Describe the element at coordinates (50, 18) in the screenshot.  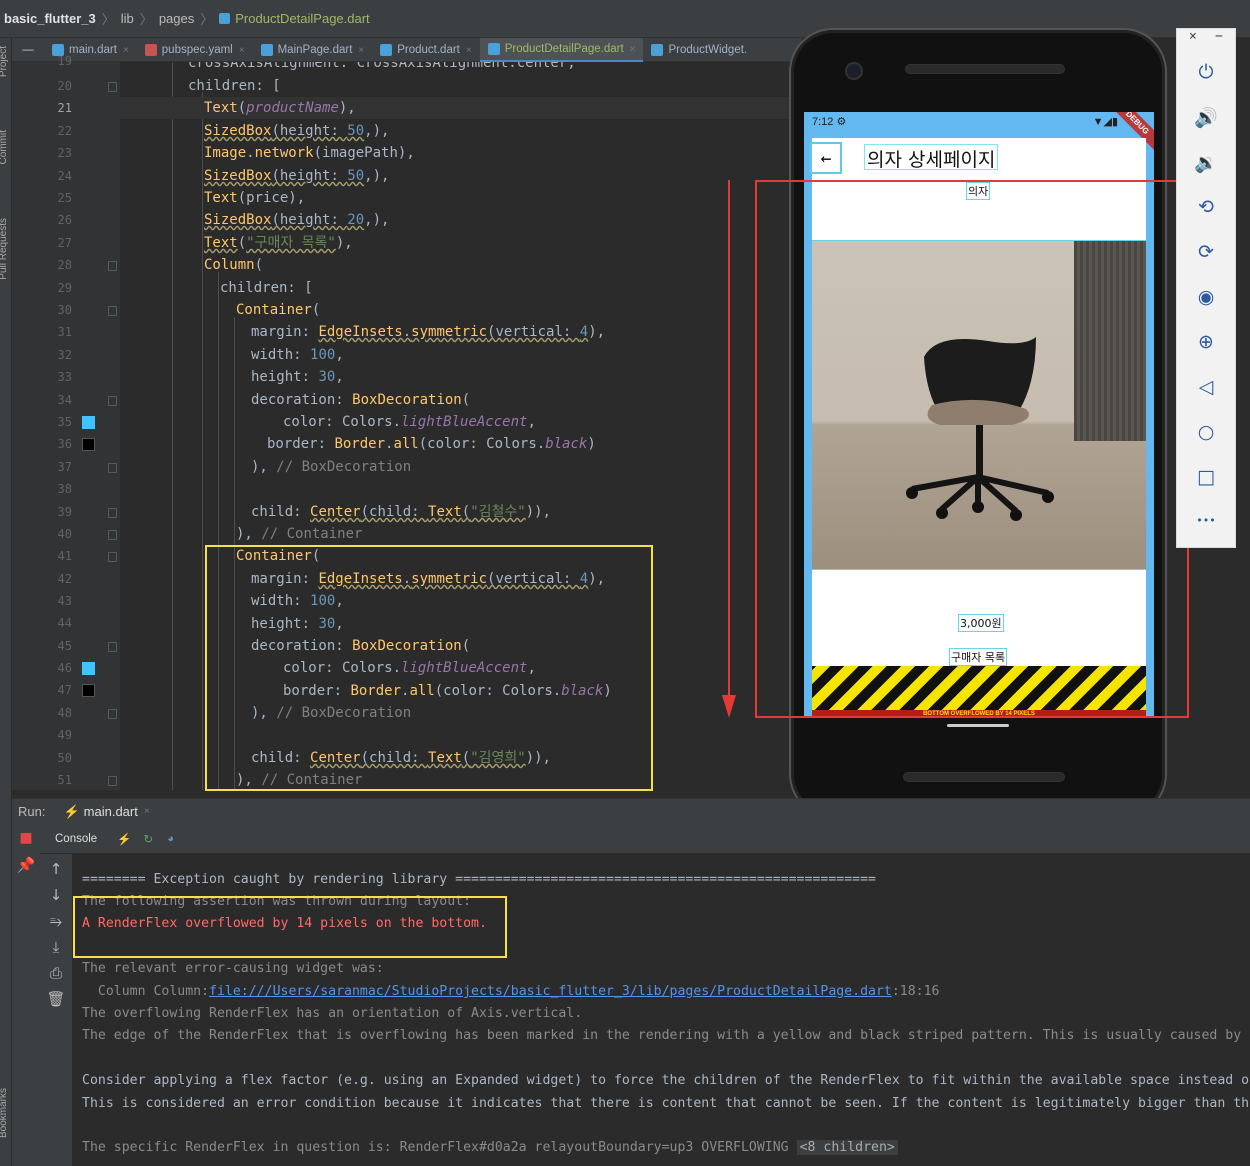
I see `breadcrumb-project: basic_flutter_3` at that location.